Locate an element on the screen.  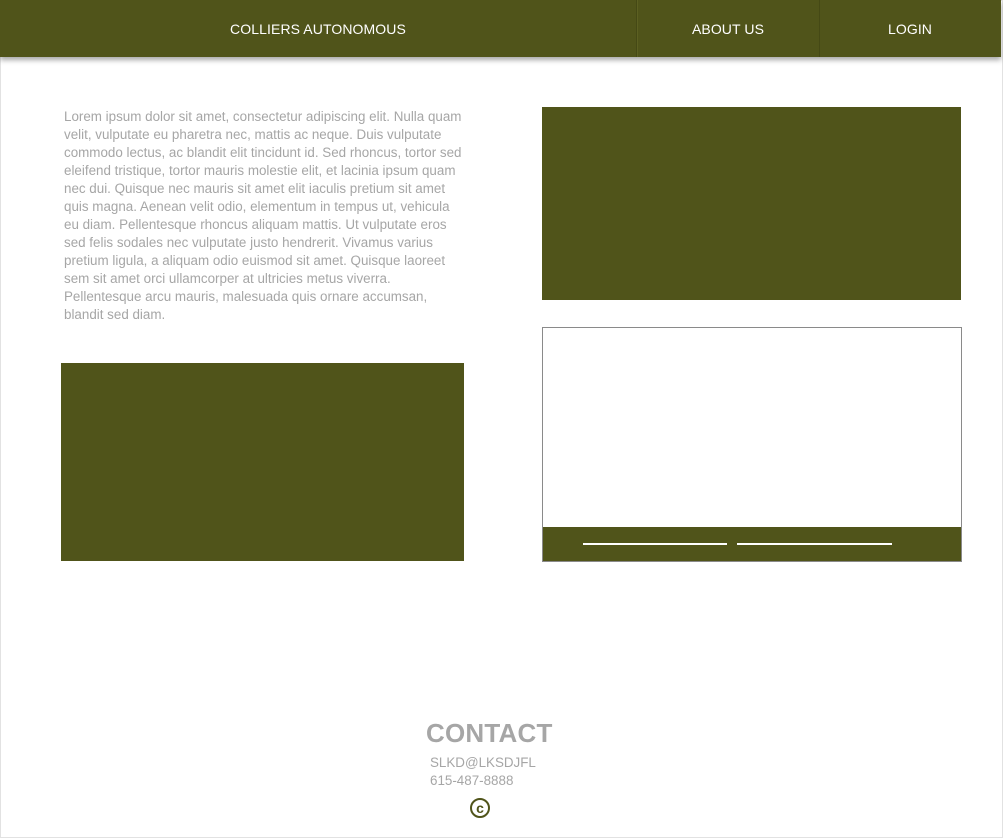
video-screen is located at coordinates (752, 427).